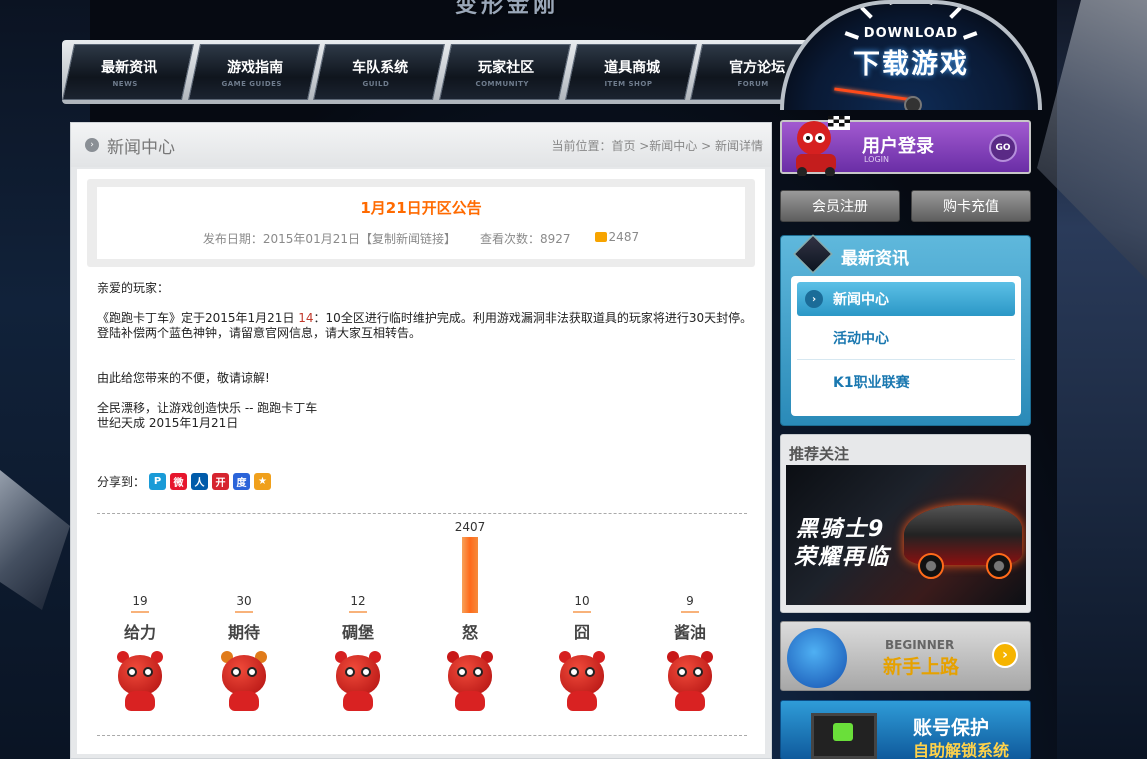 The height and width of the screenshot is (759, 1147). I want to click on publish-date: 发布日期：2015年01月21日, so click(281, 239).